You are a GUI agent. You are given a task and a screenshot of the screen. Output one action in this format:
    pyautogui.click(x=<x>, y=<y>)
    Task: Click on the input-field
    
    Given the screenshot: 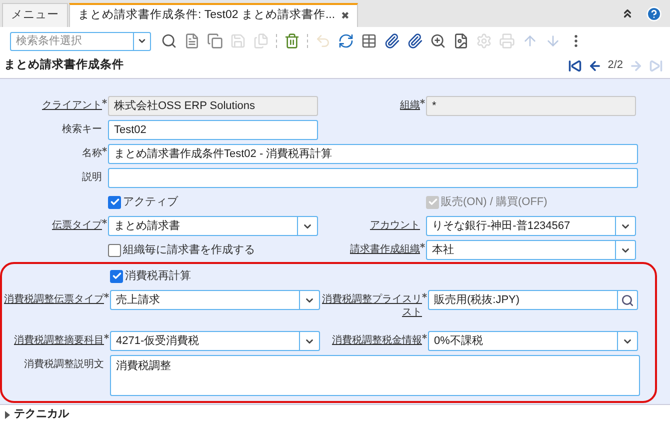 What is the action you would take?
    pyautogui.click(x=373, y=178)
    